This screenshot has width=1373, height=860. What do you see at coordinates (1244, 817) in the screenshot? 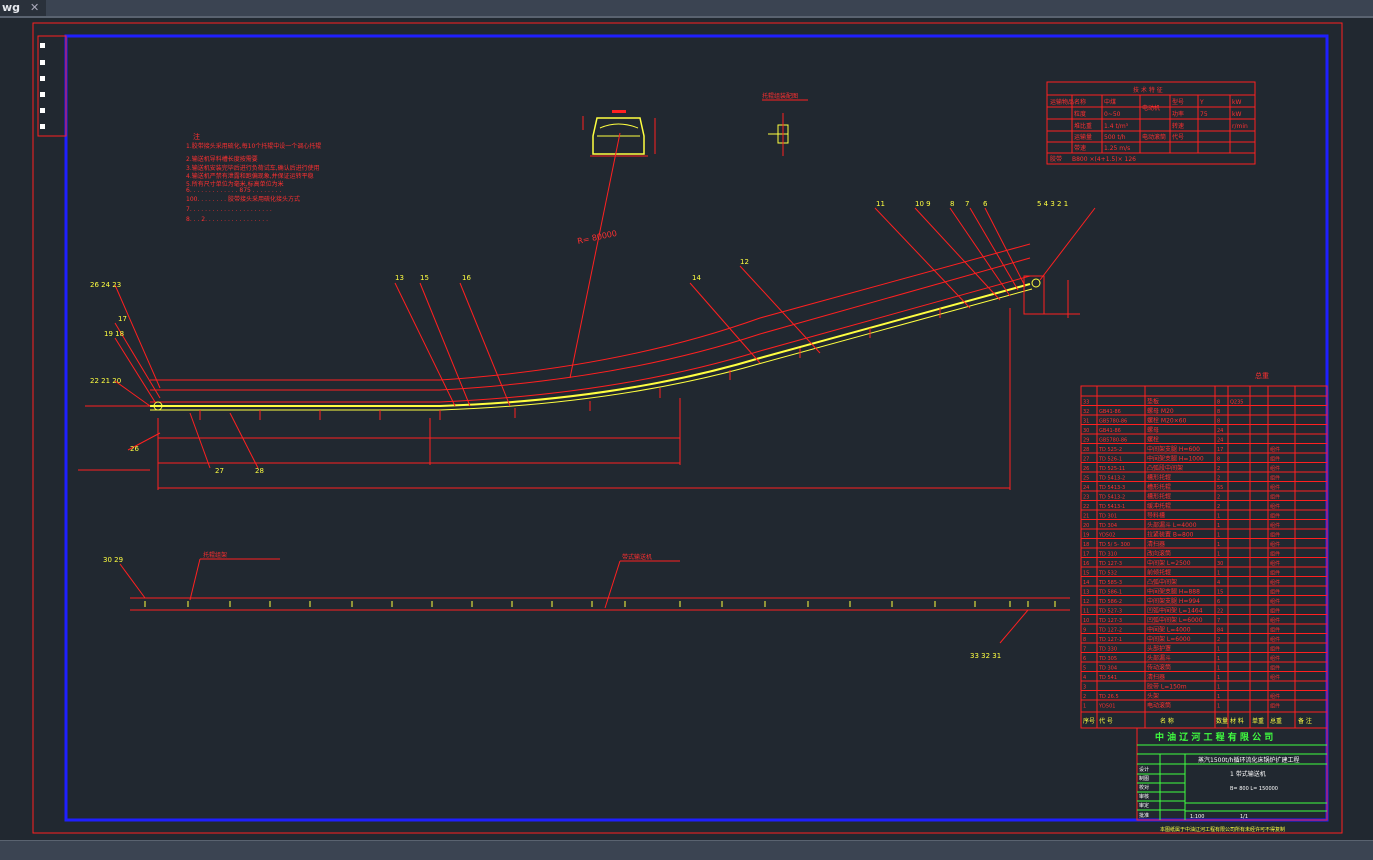
I see `sheet-number: 1/1` at bounding box center [1244, 817].